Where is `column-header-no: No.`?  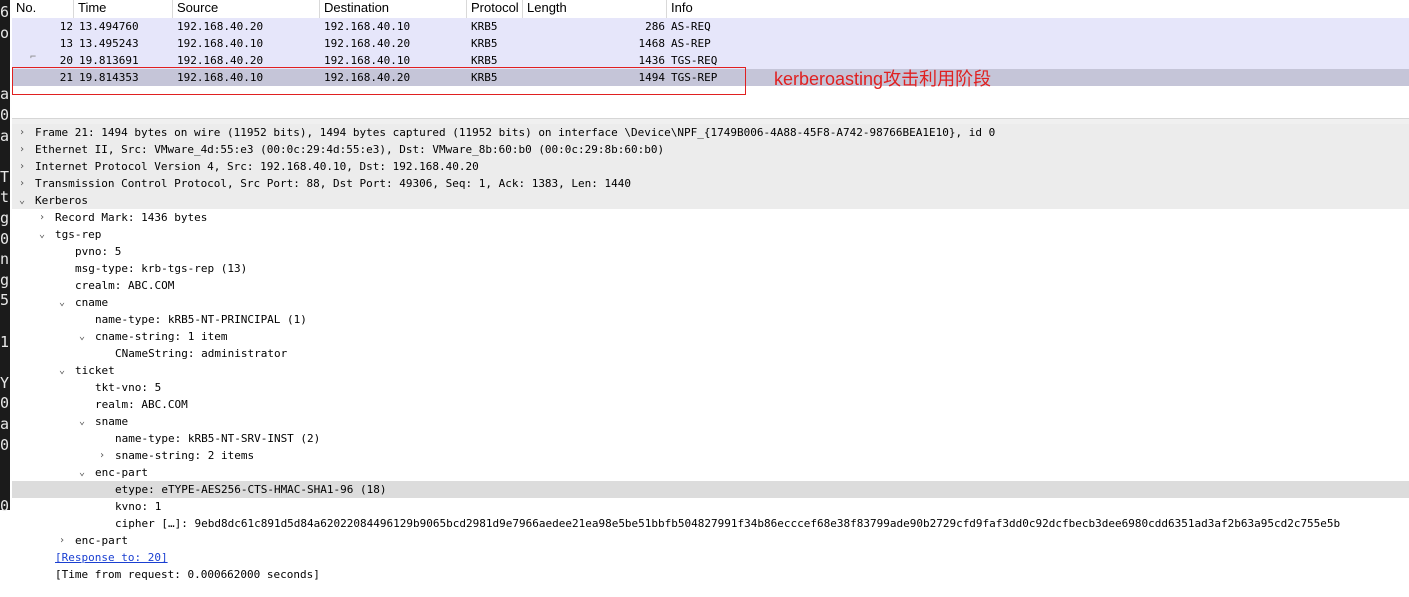 column-header-no: No. is located at coordinates (43, 9).